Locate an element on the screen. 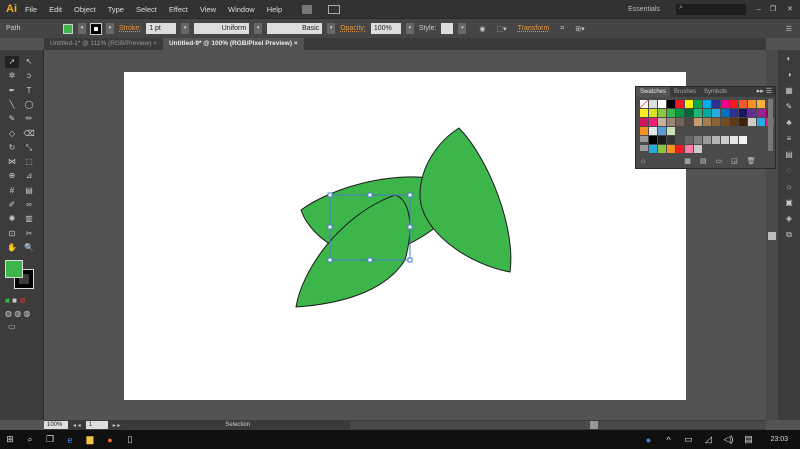  horizontal-scrollbar is located at coordinates (558, 425).